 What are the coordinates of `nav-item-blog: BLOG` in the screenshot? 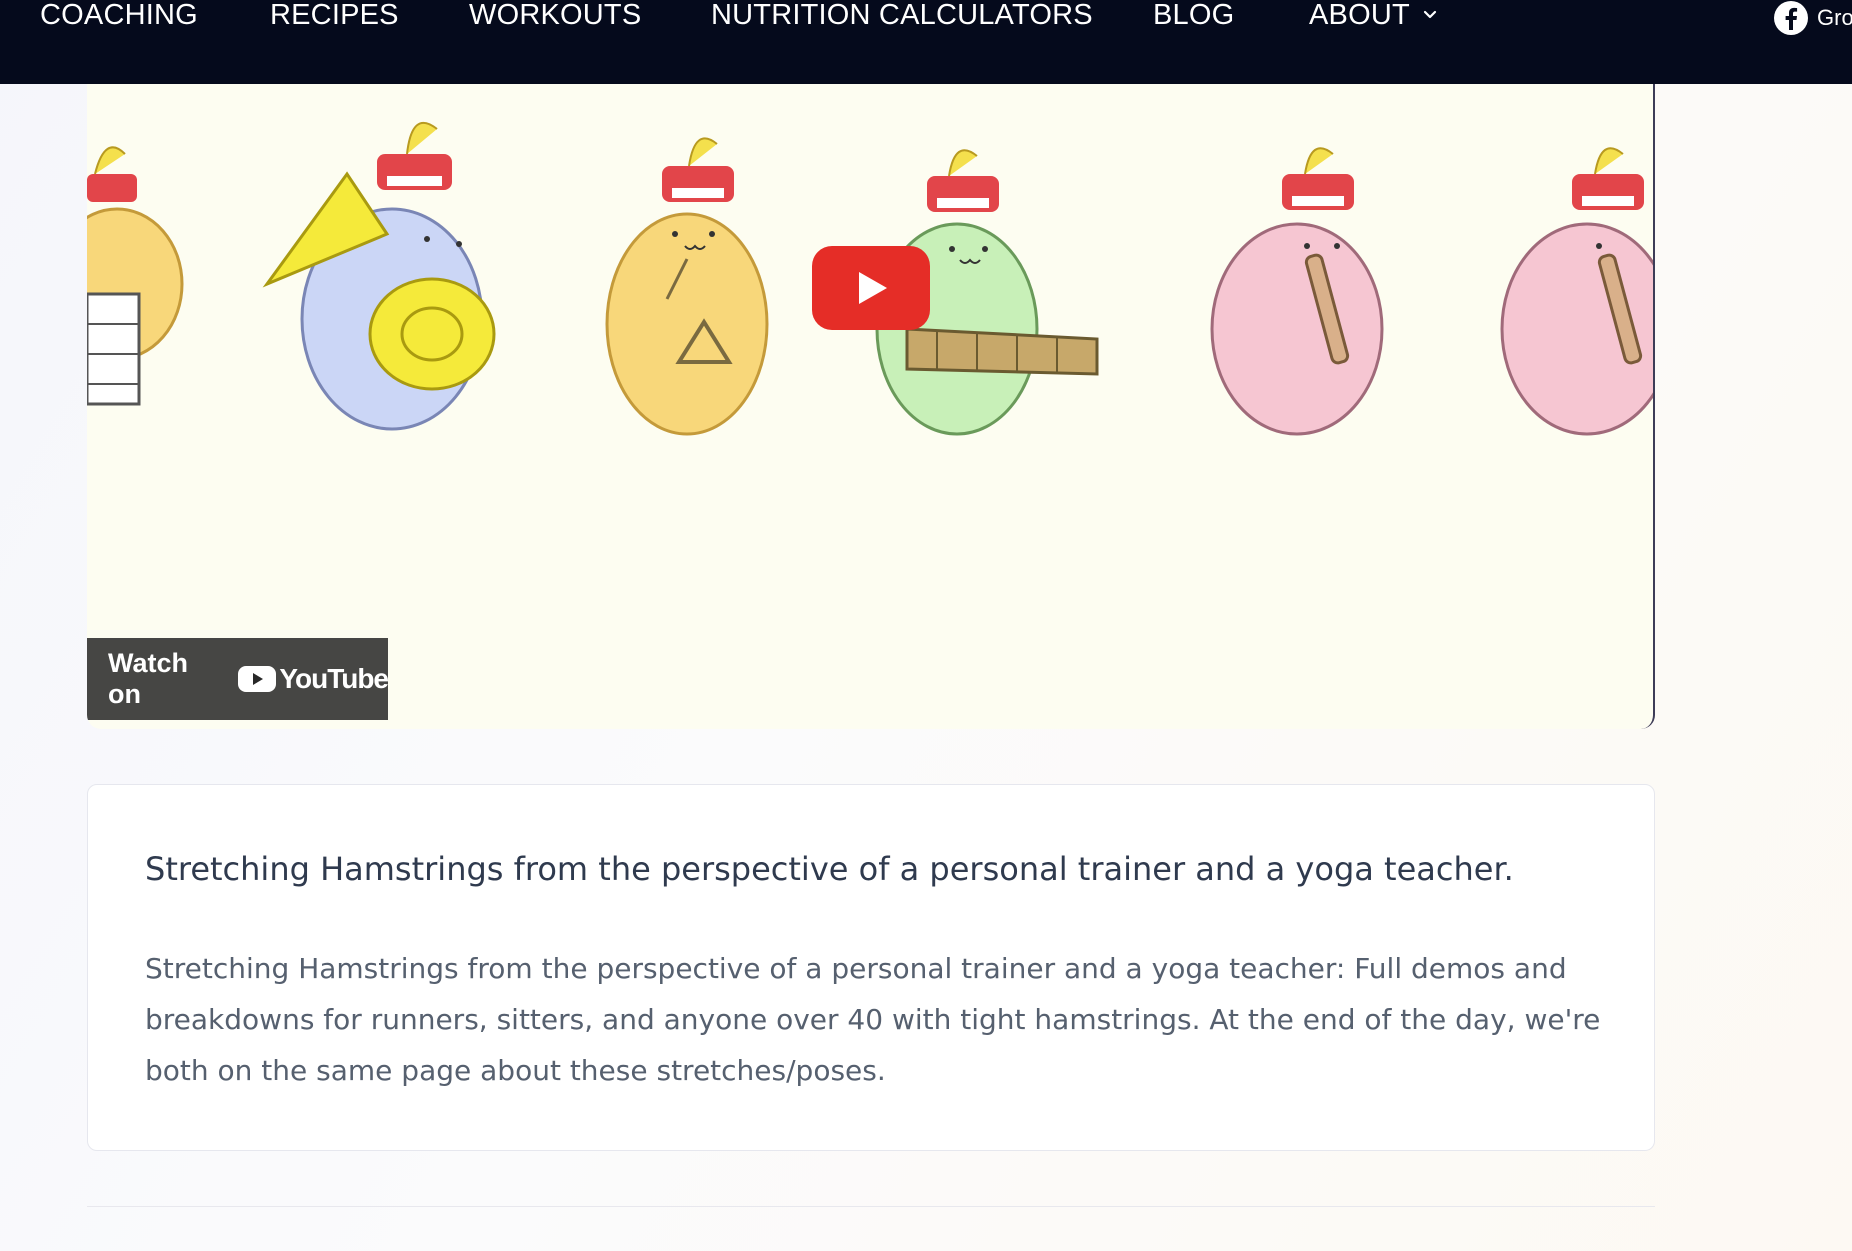 It's located at (1193, 15).